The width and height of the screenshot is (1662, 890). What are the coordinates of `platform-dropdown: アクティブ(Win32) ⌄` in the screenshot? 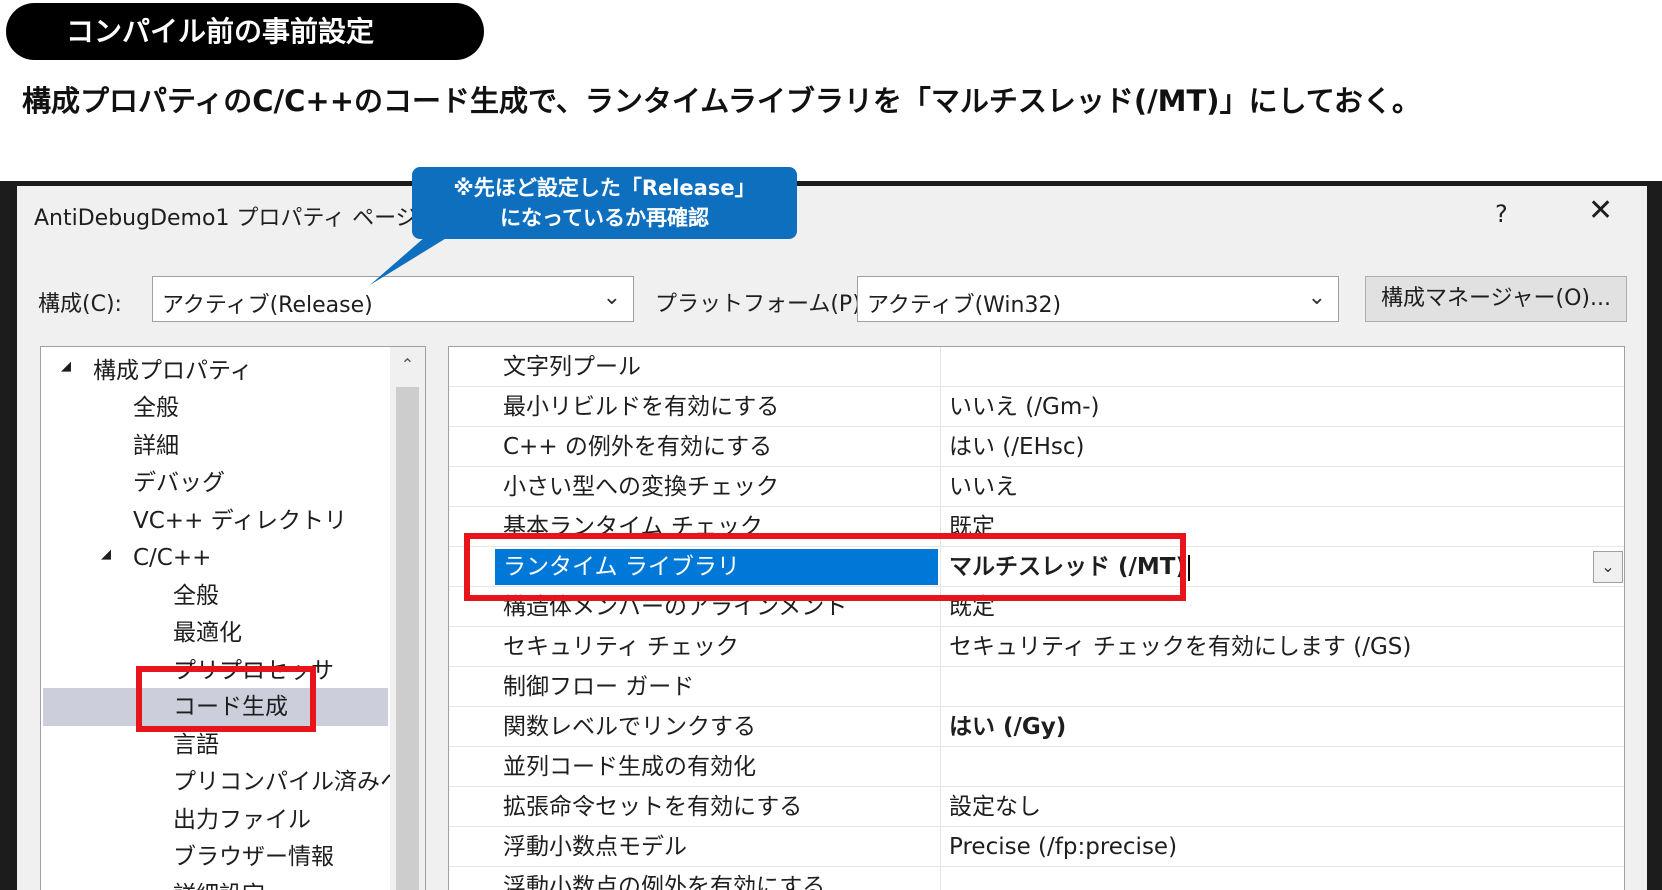 It's located at (1098, 299).